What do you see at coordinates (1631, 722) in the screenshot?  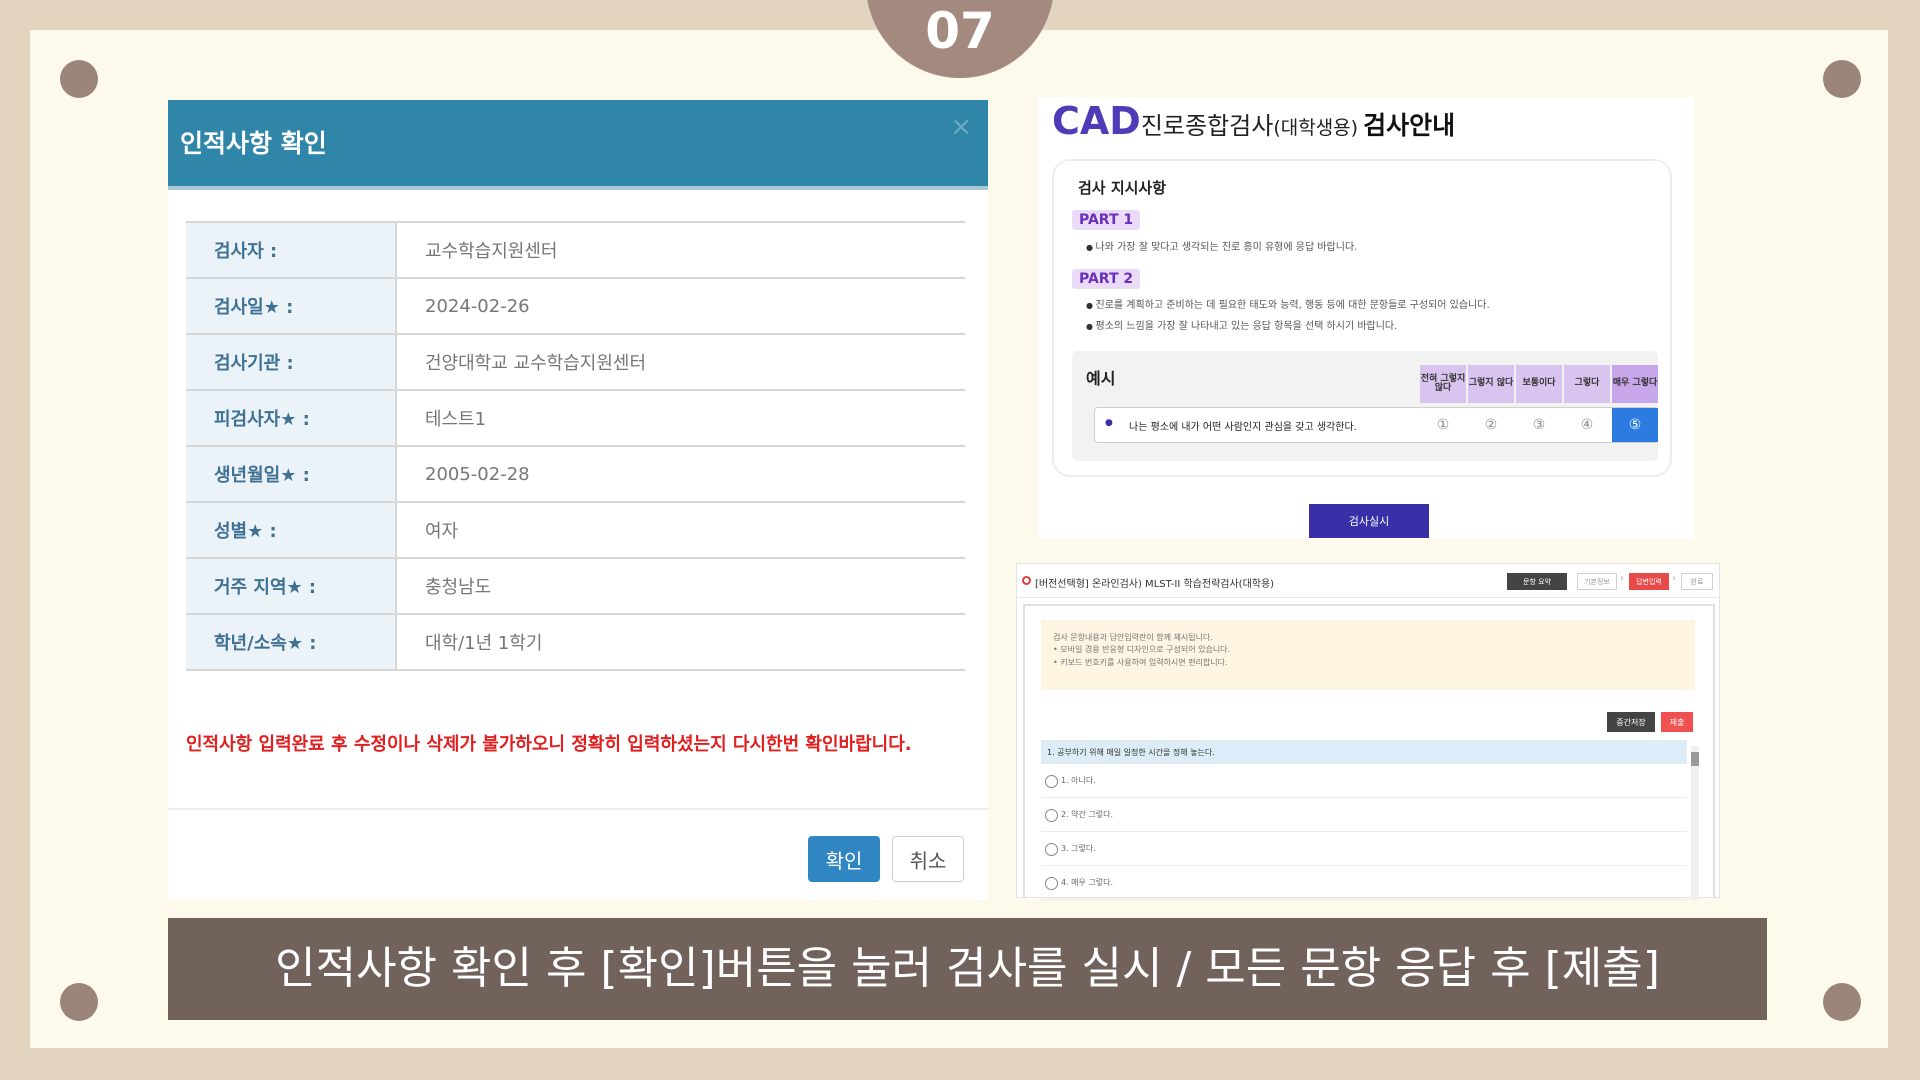 I see `save-draft-button: 중간저장` at bounding box center [1631, 722].